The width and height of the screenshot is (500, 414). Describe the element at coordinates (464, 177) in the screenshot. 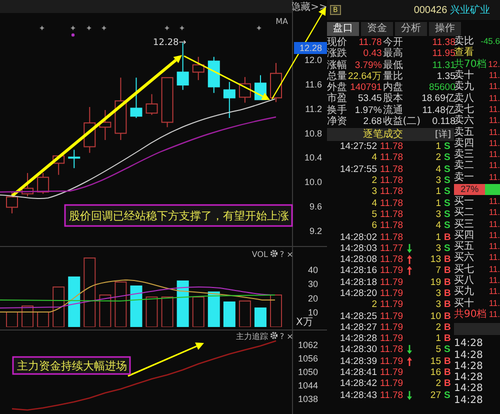

I see `order-label: 卖一` at that location.